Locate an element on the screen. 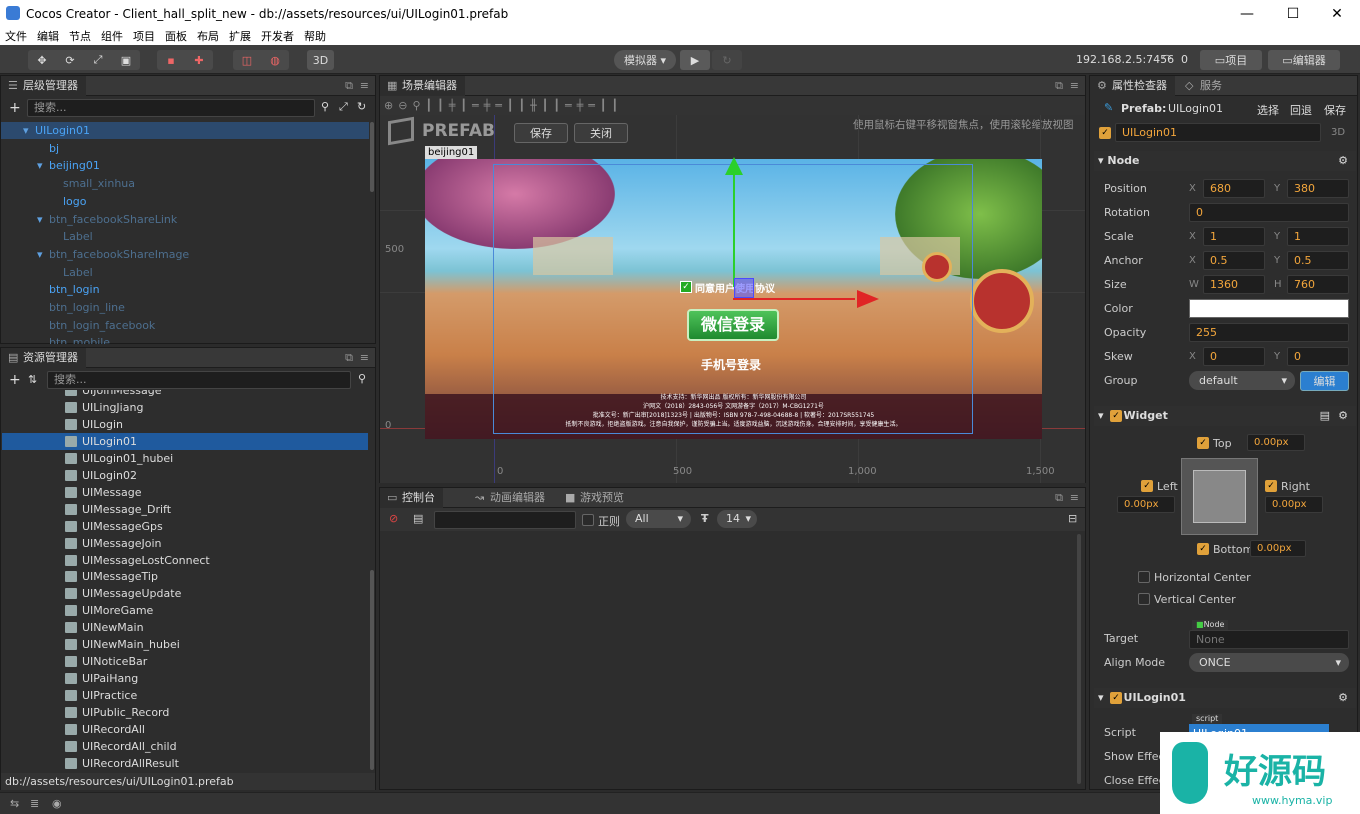 This screenshot has height=814, width=1360. prefab-select-button: 选择 is located at coordinates (1268, 110).